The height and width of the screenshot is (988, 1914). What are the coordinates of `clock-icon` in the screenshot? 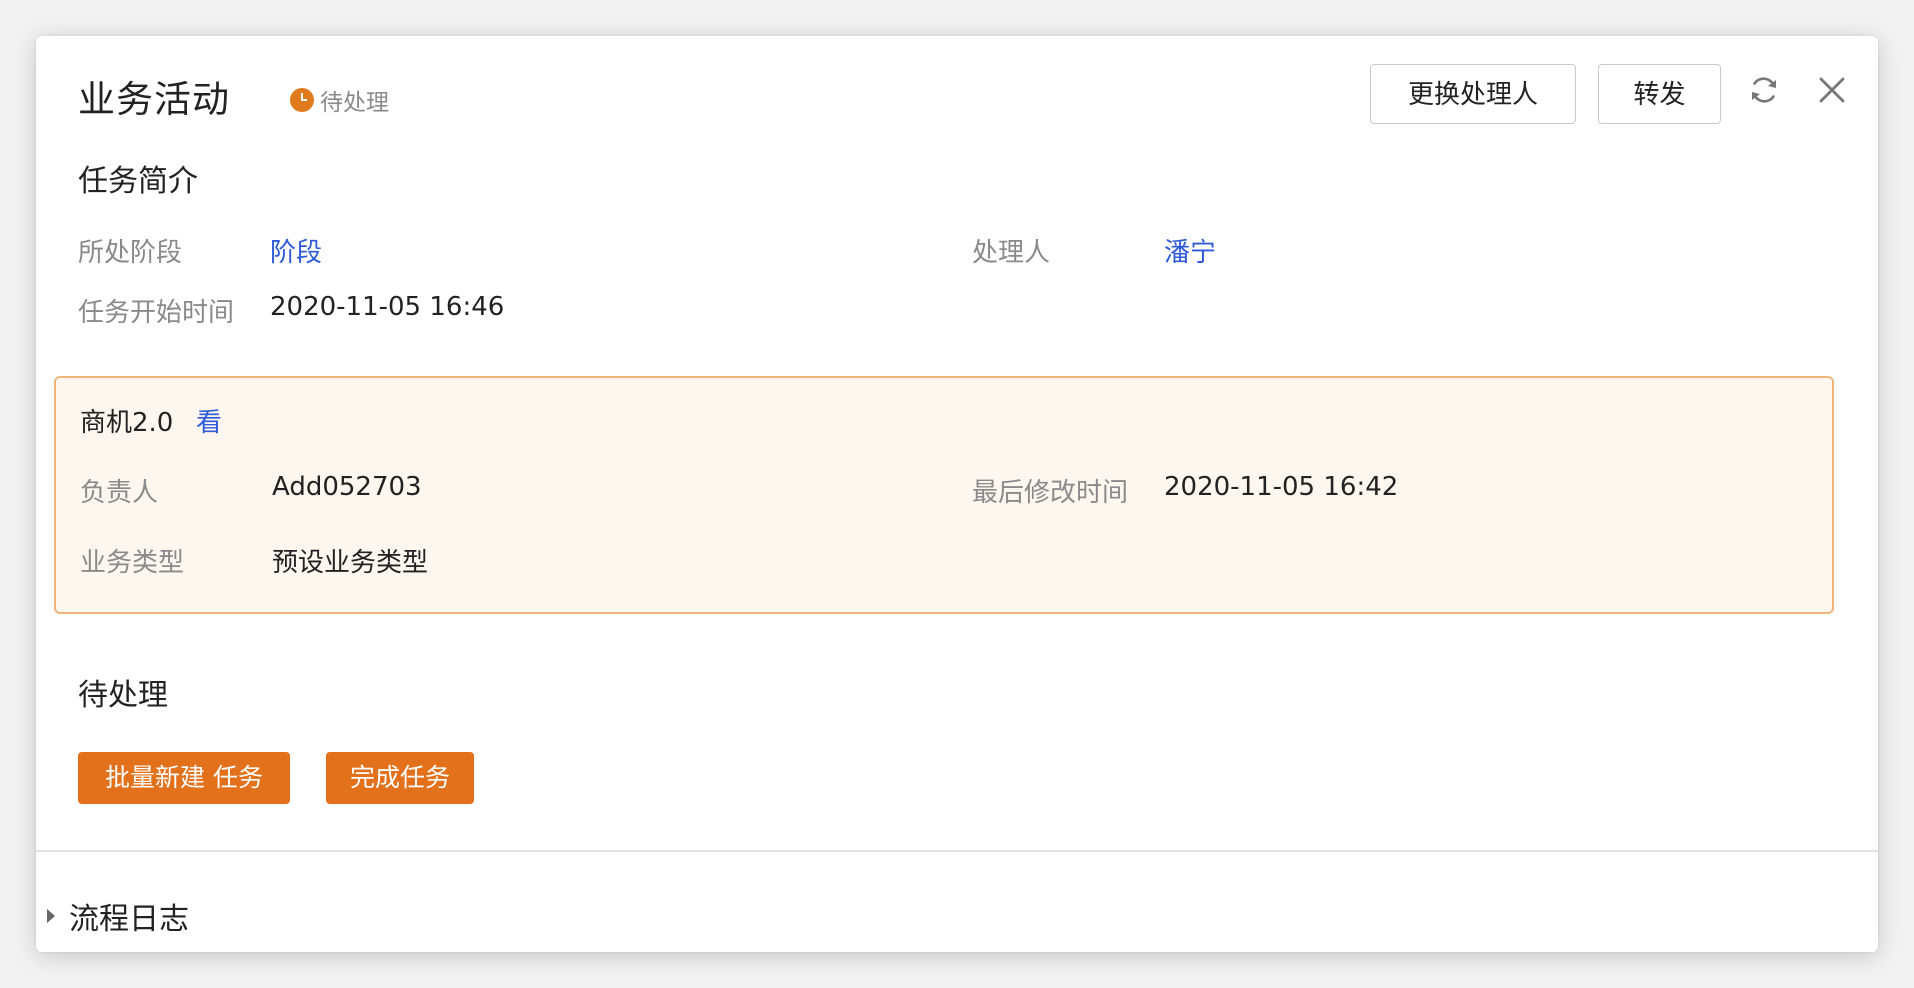 It's located at (302, 100).